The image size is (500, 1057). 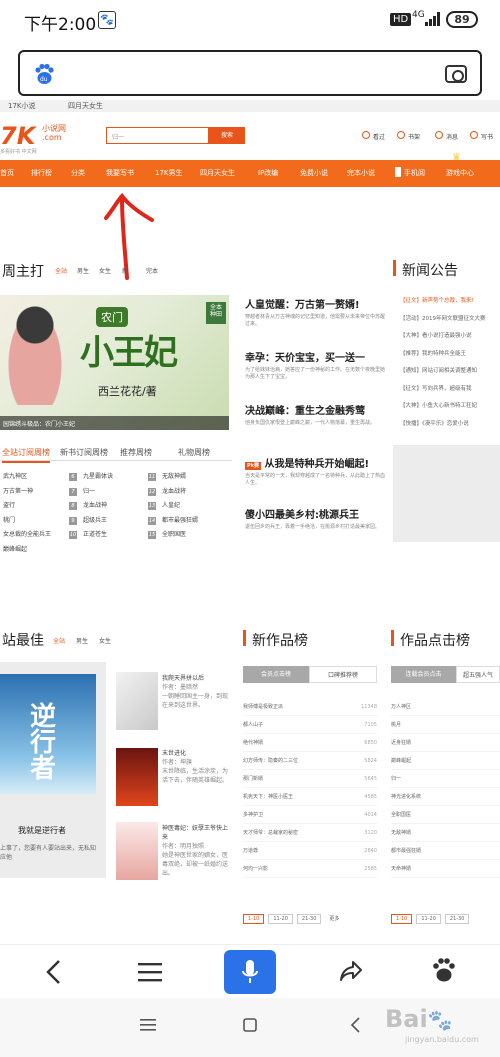 I want to click on rank-item: 8 龙血战神, so click(x=106, y=507).